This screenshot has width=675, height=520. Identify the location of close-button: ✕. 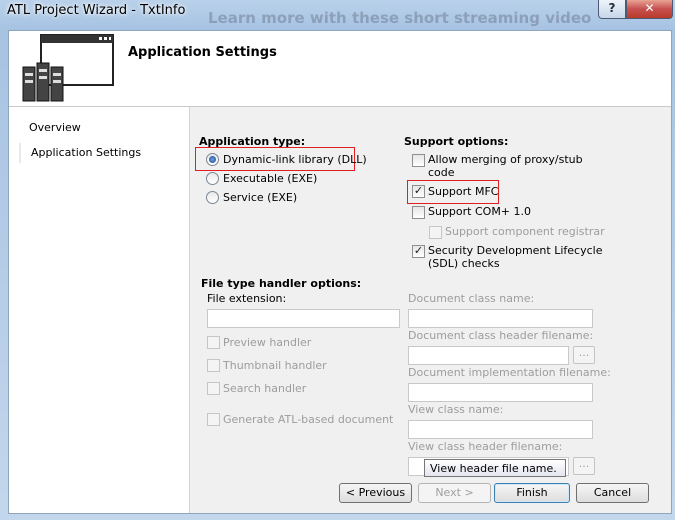
(649, 9).